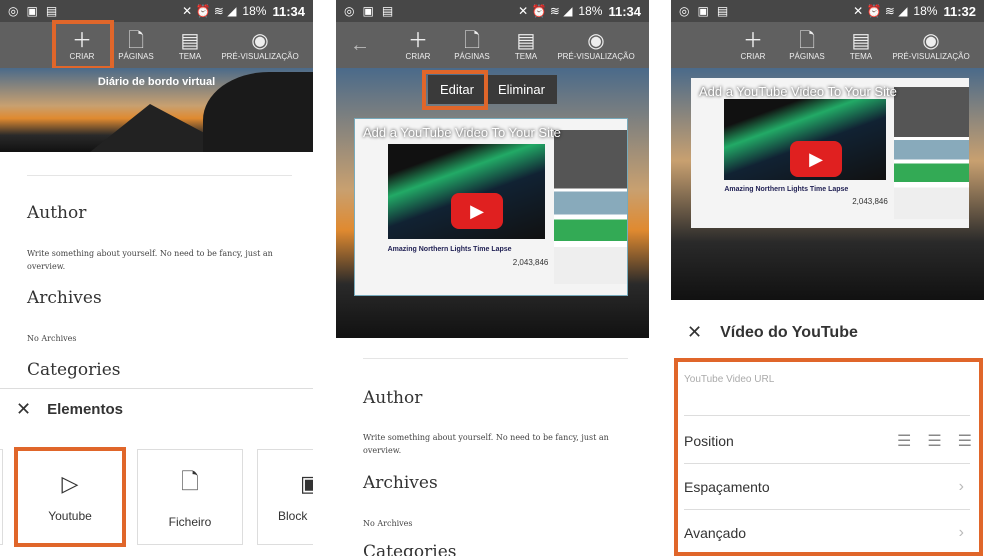  I want to click on label: Block, so click(293, 516).